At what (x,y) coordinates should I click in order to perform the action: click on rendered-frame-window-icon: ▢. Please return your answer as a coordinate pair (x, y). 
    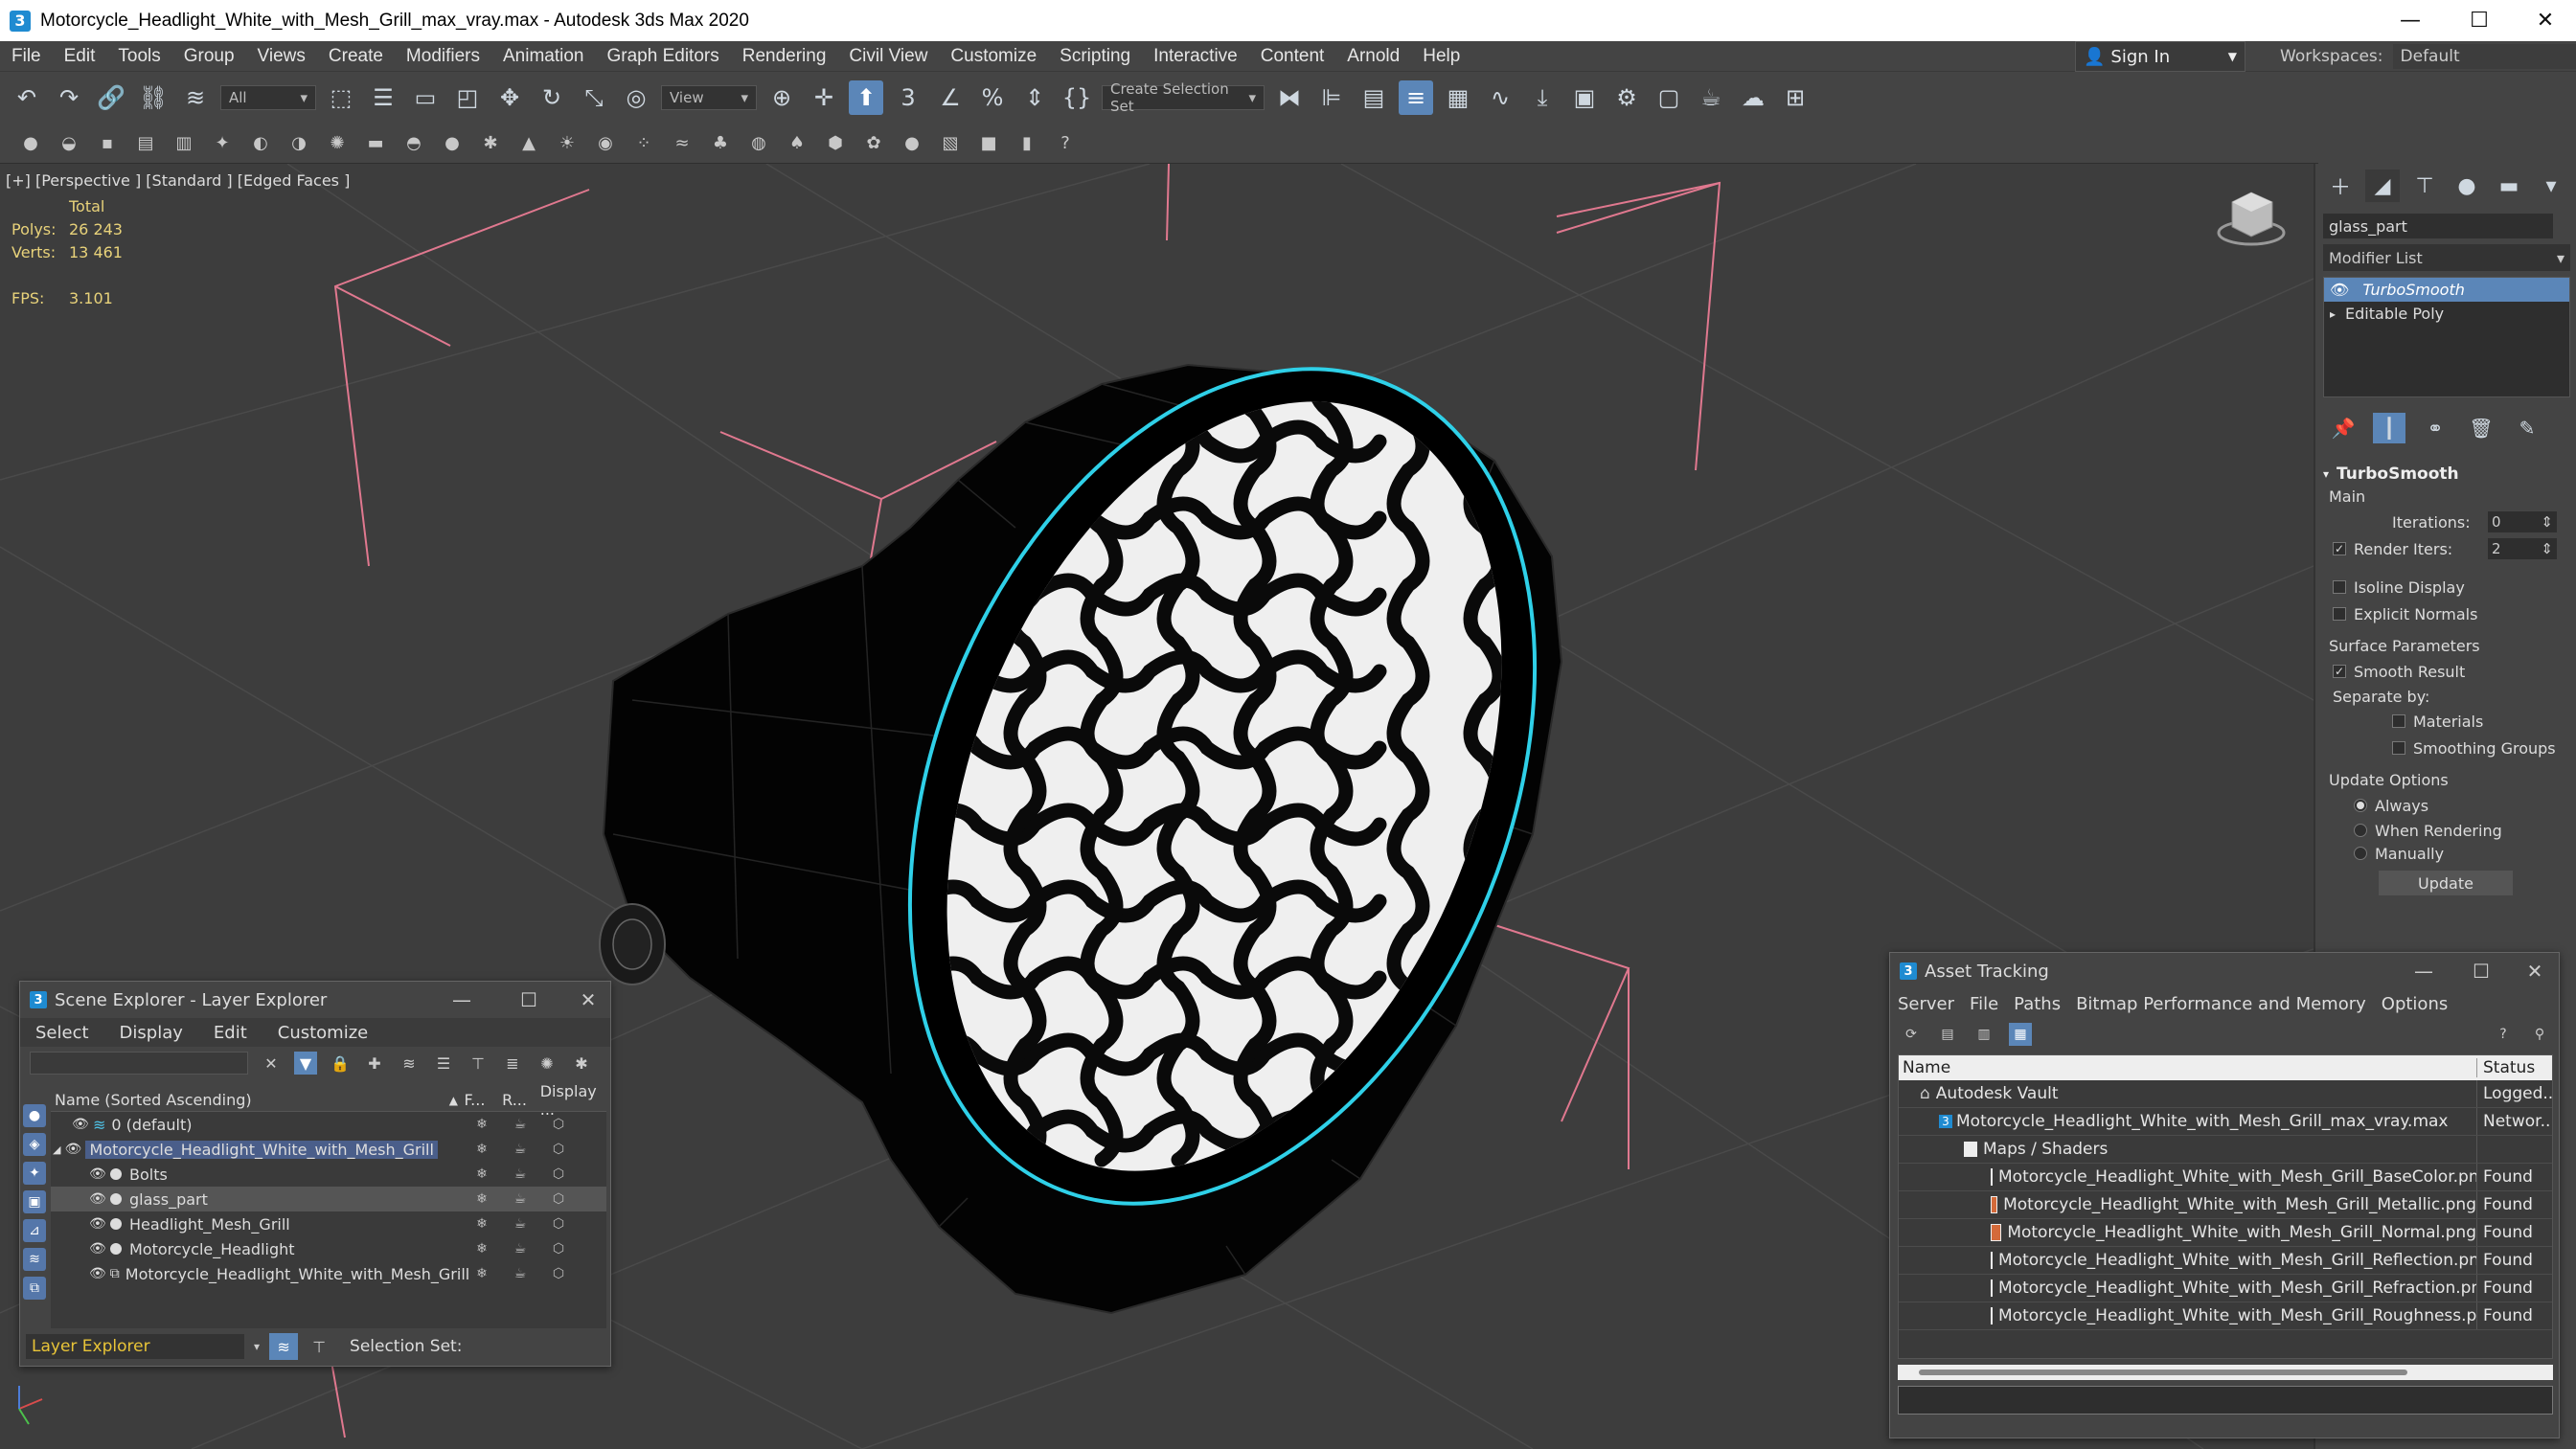
    Looking at the image, I should click on (1669, 97).